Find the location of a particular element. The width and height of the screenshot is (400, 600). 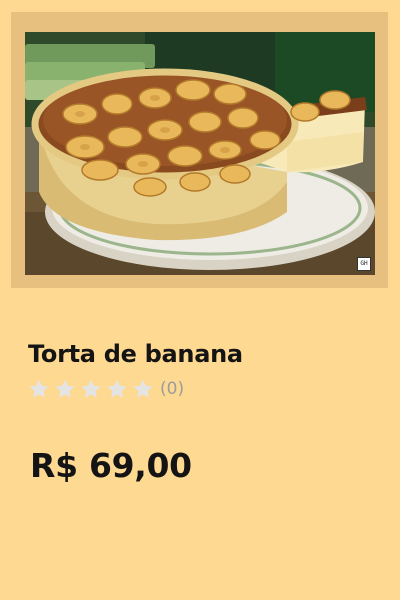

product-rating: (0) is located at coordinates (106, 389).